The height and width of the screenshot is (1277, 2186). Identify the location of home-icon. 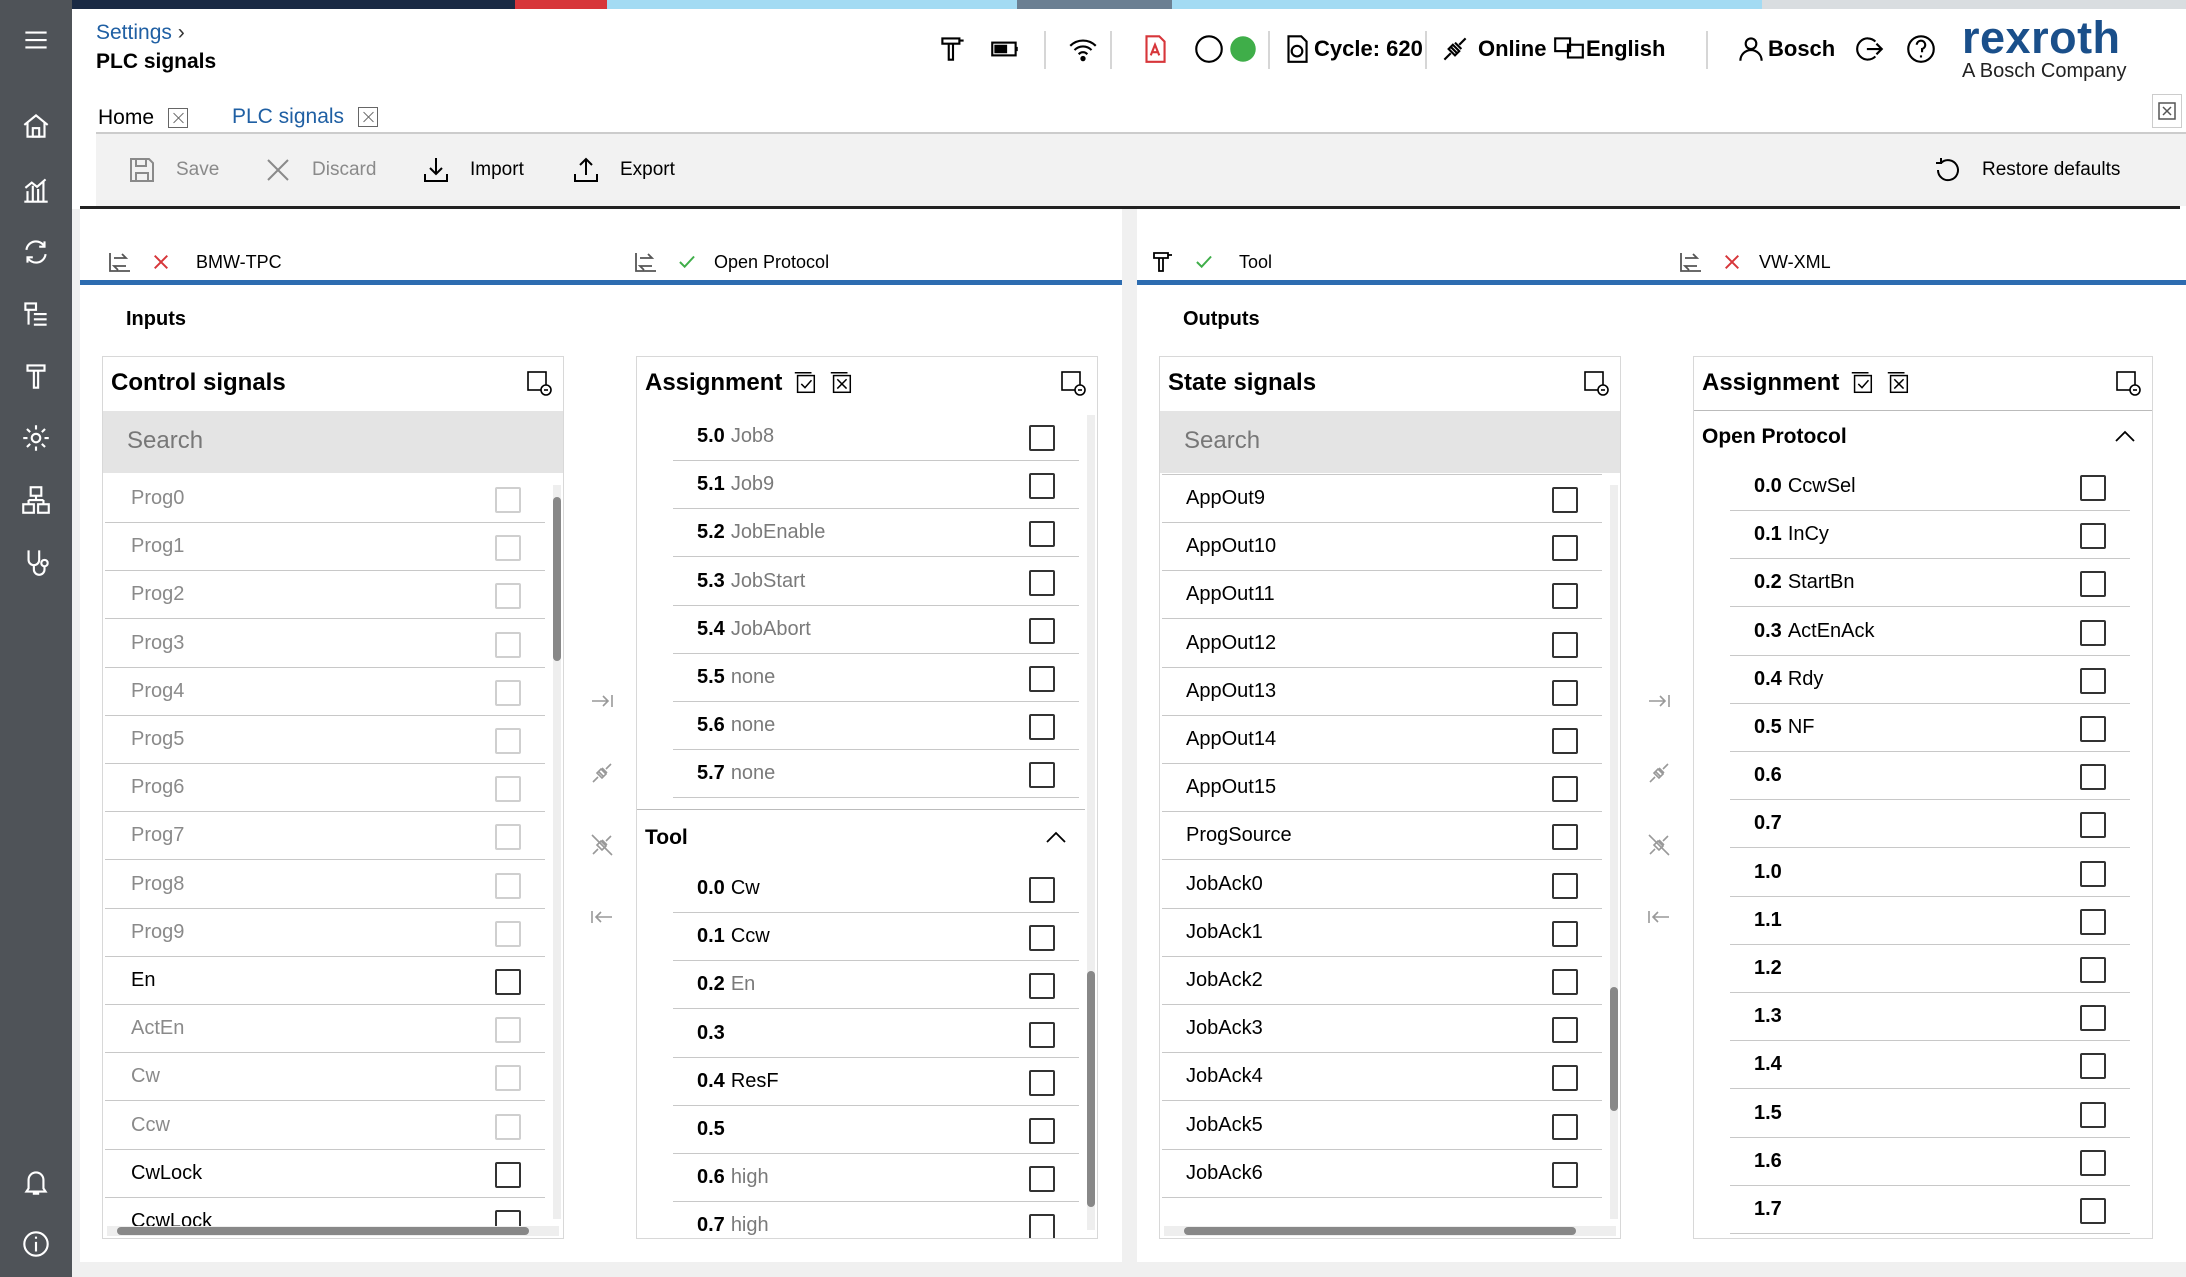
(36, 126).